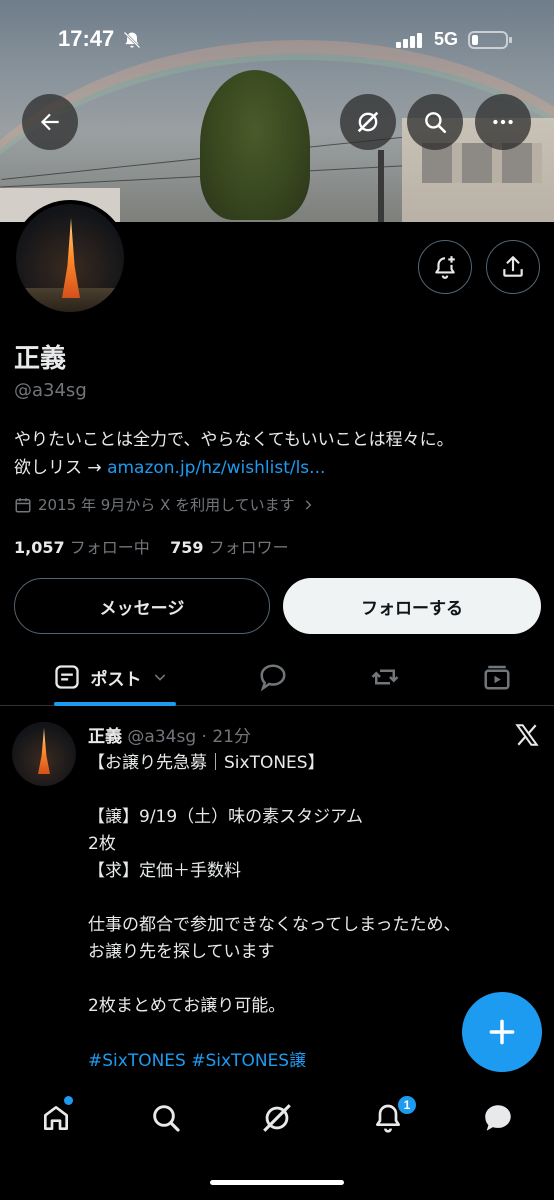 This screenshot has height=1200, width=554. I want to click on following-stat: 1,057 フォロー中, so click(82, 547).